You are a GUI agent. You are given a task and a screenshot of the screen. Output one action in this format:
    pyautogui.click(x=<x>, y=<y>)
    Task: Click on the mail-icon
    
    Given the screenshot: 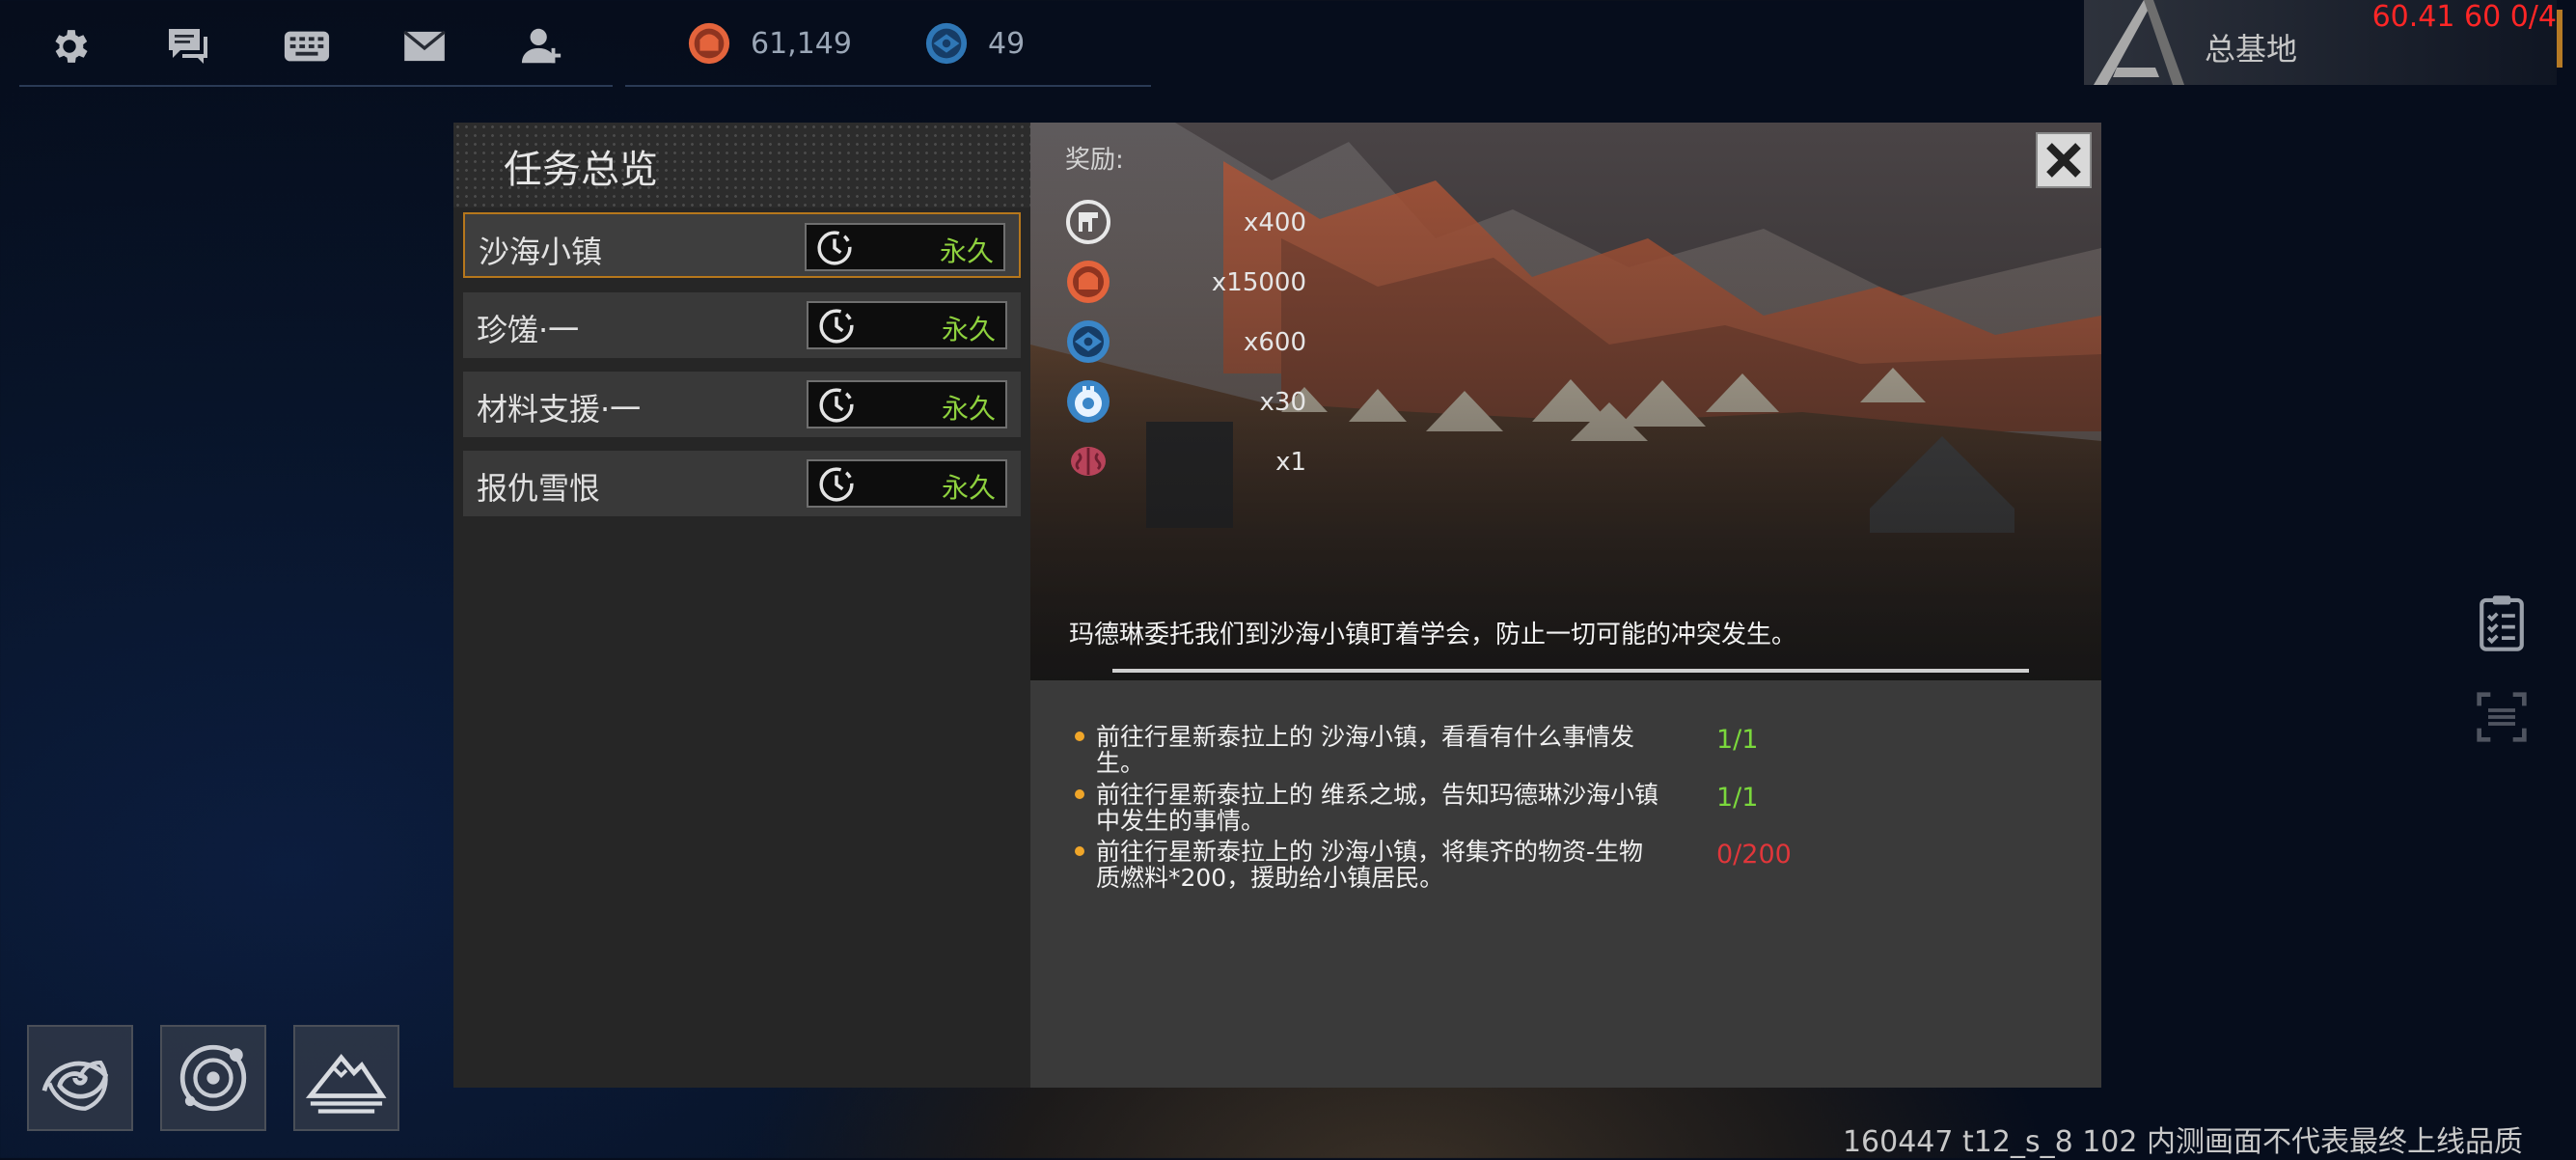 What is the action you would take?
    pyautogui.click(x=425, y=46)
    